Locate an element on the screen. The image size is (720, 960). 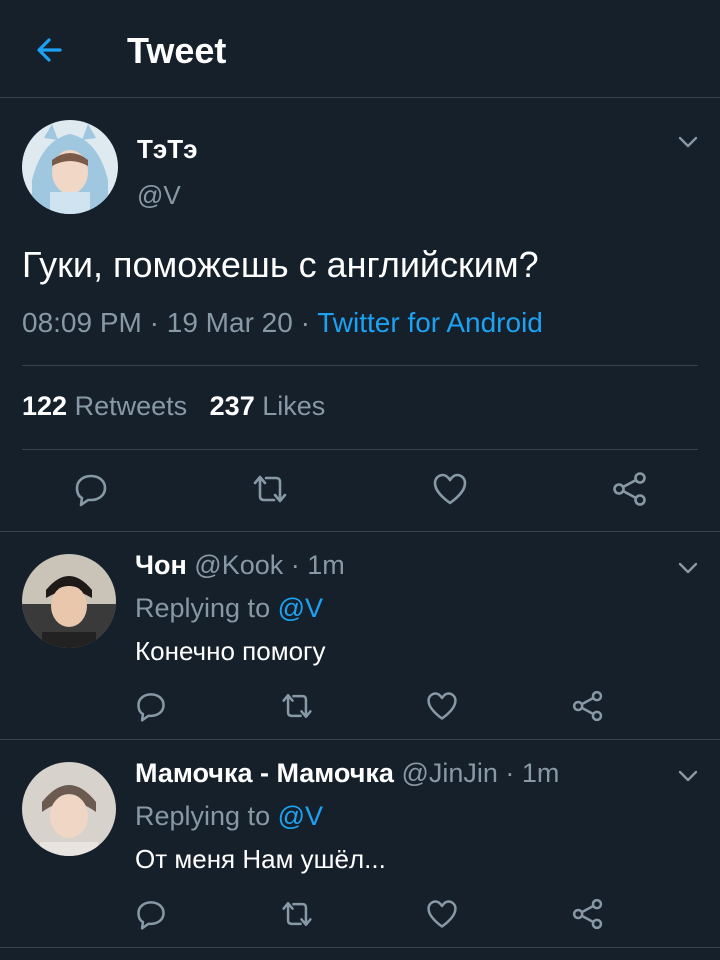
arrow-left-icon is located at coordinates (50, 50).